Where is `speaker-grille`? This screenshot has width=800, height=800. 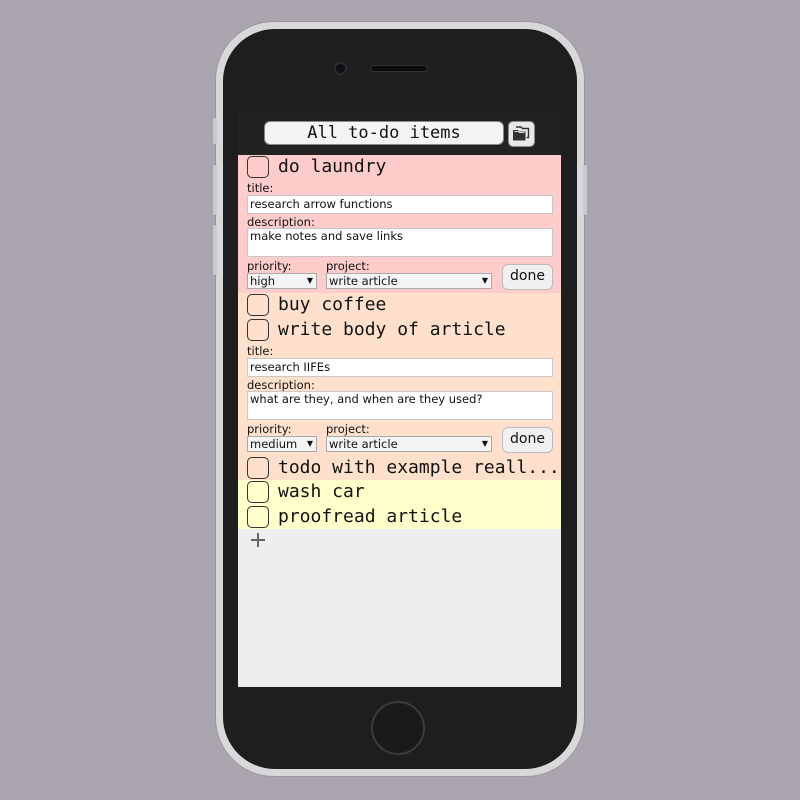
speaker-grille is located at coordinates (399, 68).